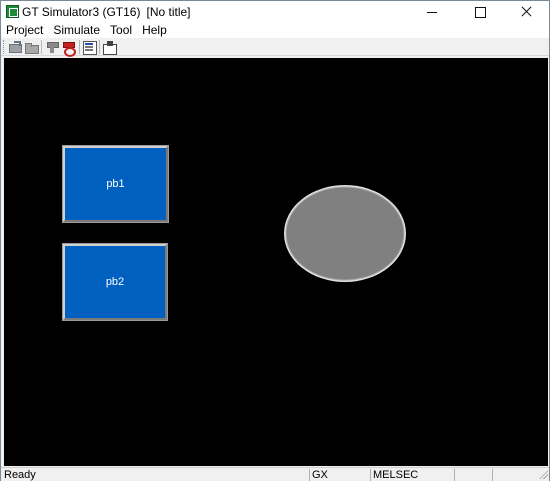 Image resolution: width=550 pixels, height=481 pixels. I want to click on open-project-icon, so click(15, 47).